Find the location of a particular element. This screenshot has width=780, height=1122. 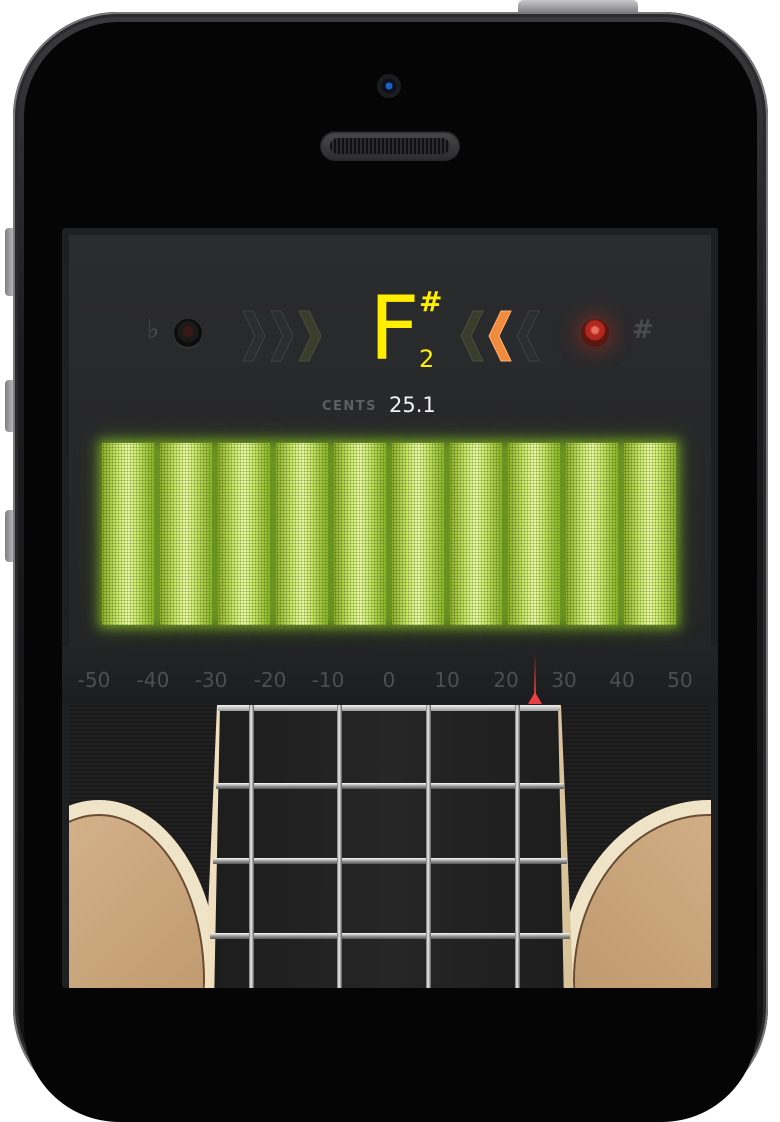

earpiece-speaker is located at coordinates (390, 146).